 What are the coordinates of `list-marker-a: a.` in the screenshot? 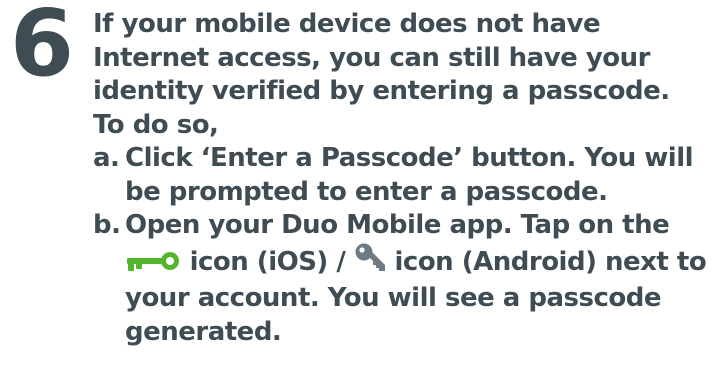 It's located at (106, 158).